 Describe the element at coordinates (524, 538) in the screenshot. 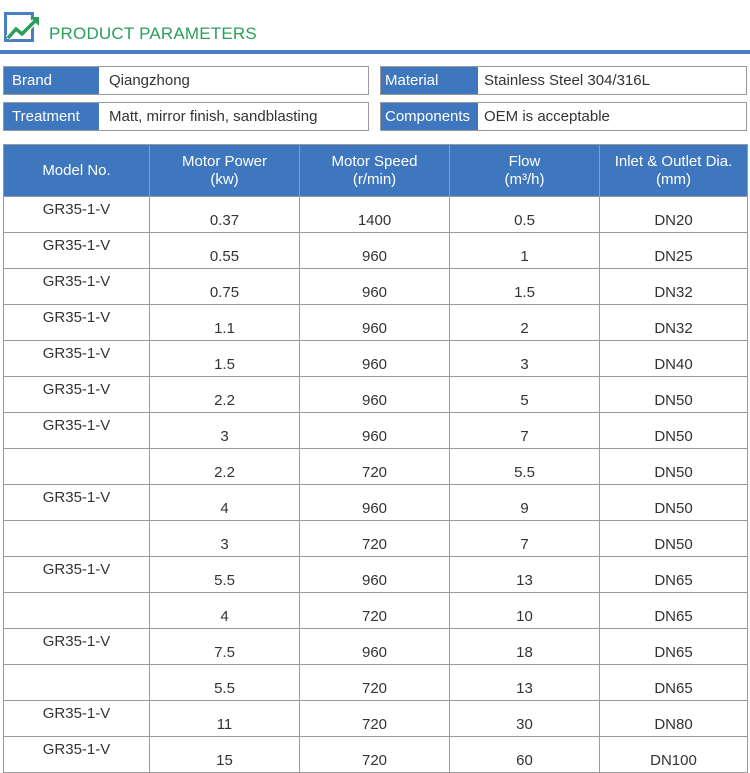

I see `flow-cell: 7` at that location.